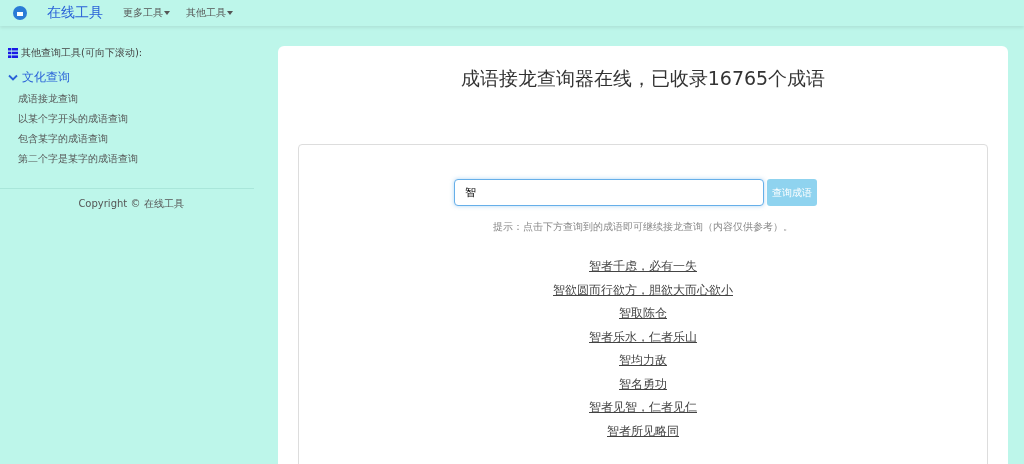 Image resolution: width=1024 pixels, height=464 pixels. What do you see at coordinates (609, 192) in the screenshot?
I see `search-field: 智` at bounding box center [609, 192].